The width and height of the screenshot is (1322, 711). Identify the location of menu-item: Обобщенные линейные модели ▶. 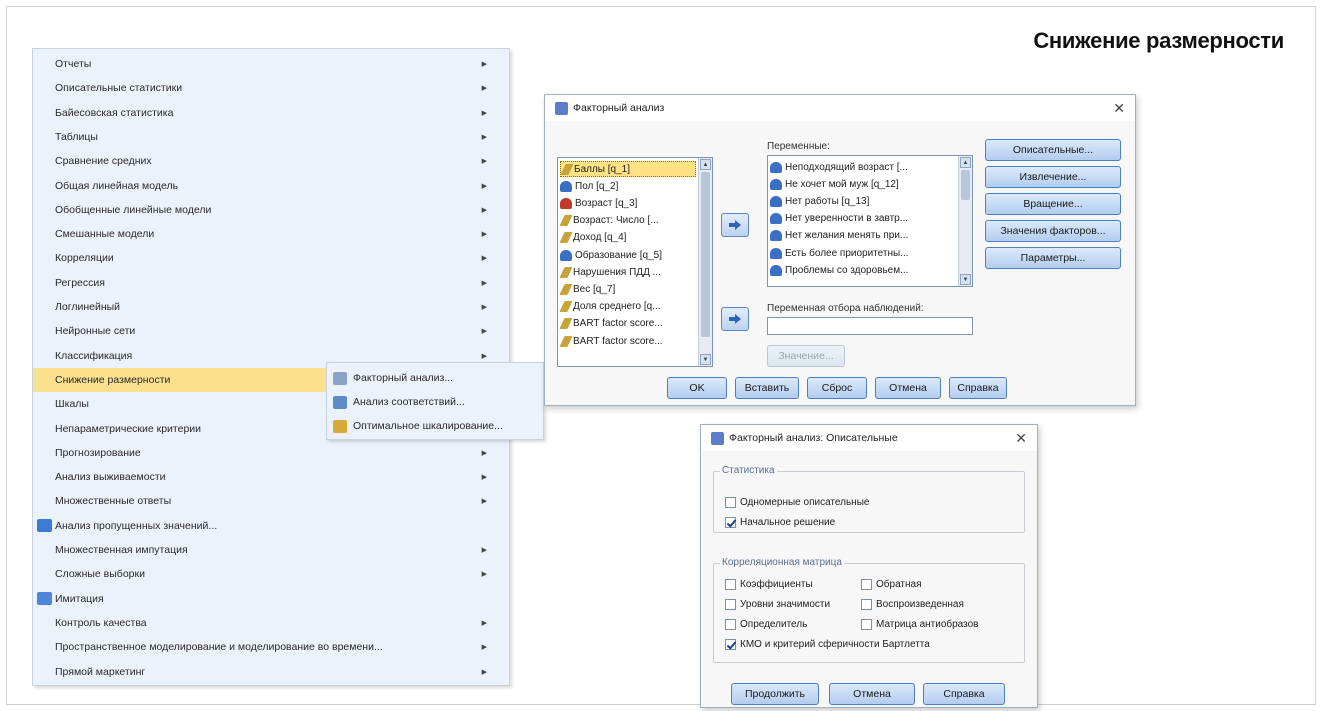
(271, 210).